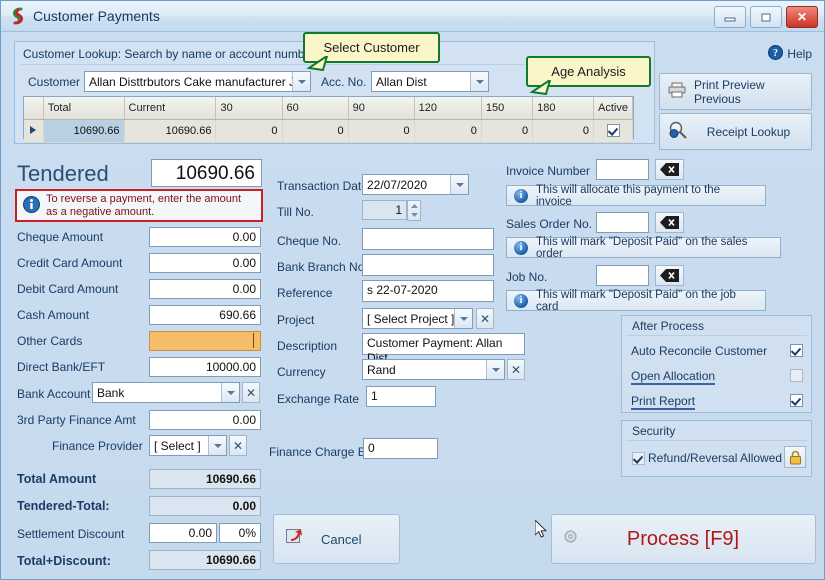 The height and width of the screenshot is (580, 825). I want to click on auto-reconcile-customer-label: Auto Reconcile Customer, so click(699, 351).